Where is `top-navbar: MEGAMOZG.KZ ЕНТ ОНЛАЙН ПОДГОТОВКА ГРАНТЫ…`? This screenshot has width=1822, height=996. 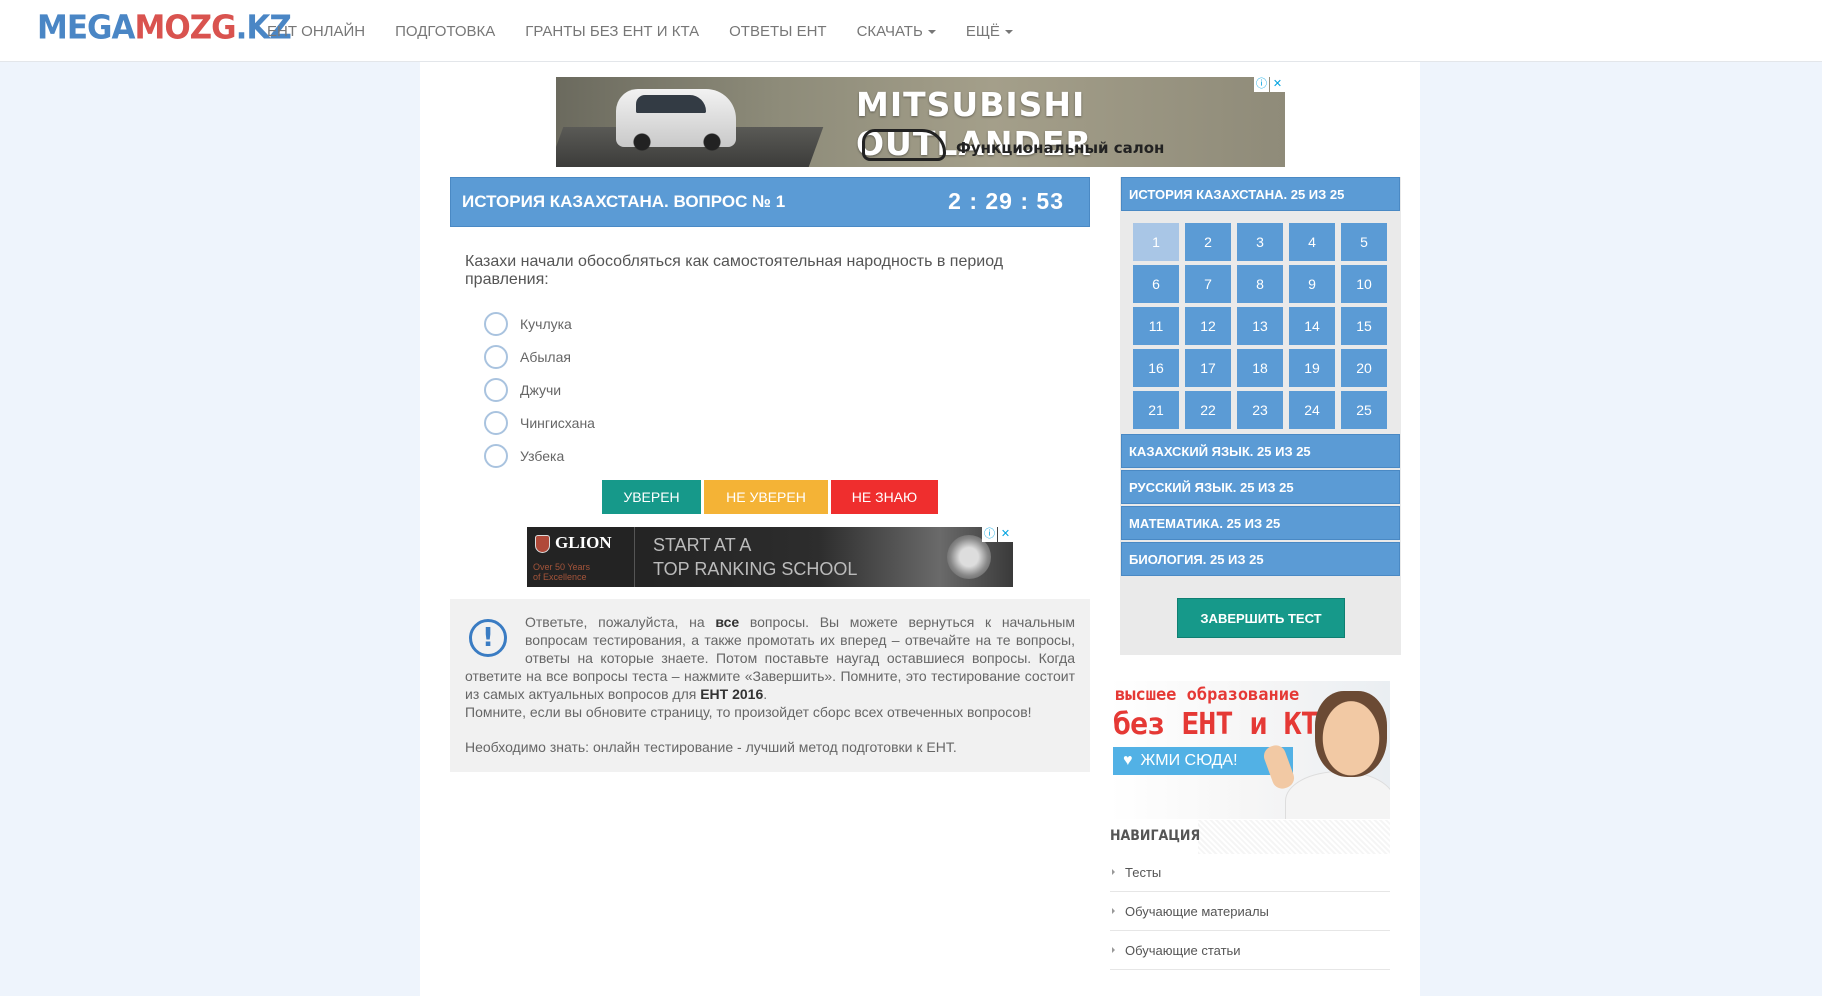 top-navbar: MEGAMOZG.KZ ЕНТ ОНЛАЙН ПОДГОТОВКА ГРАНТЫ… is located at coordinates (911, 31).